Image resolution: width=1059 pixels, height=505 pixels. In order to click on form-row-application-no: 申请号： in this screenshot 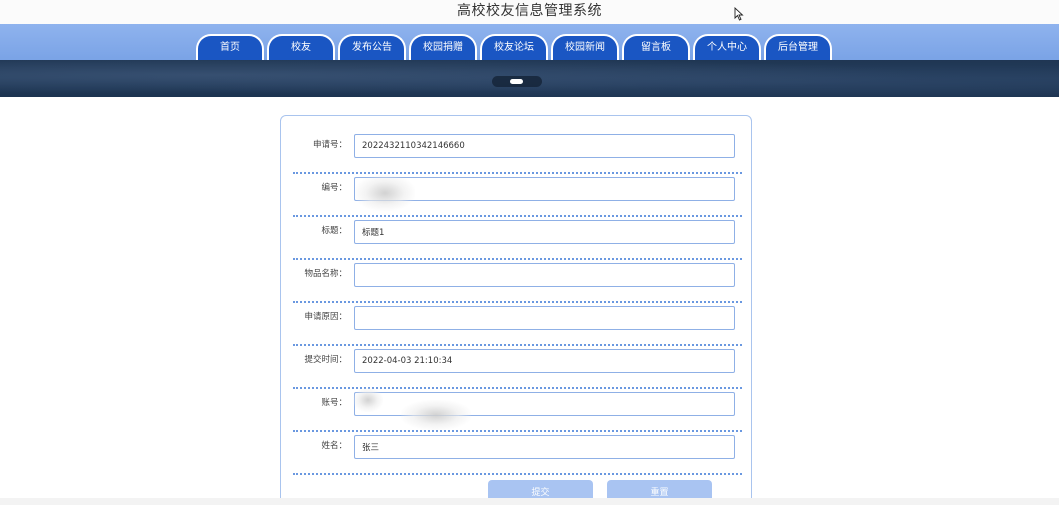, I will do `click(517, 149)`.